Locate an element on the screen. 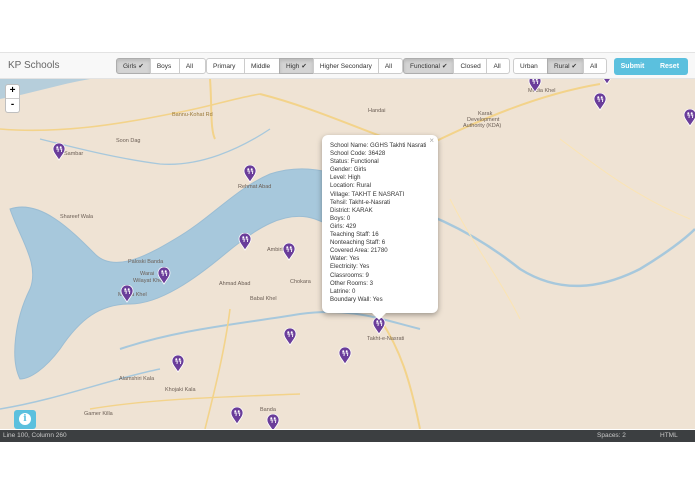 The height and width of the screenshot is (494, 695). popup-detail-line: Latrine: 0 is located at coordinates (343, 291).